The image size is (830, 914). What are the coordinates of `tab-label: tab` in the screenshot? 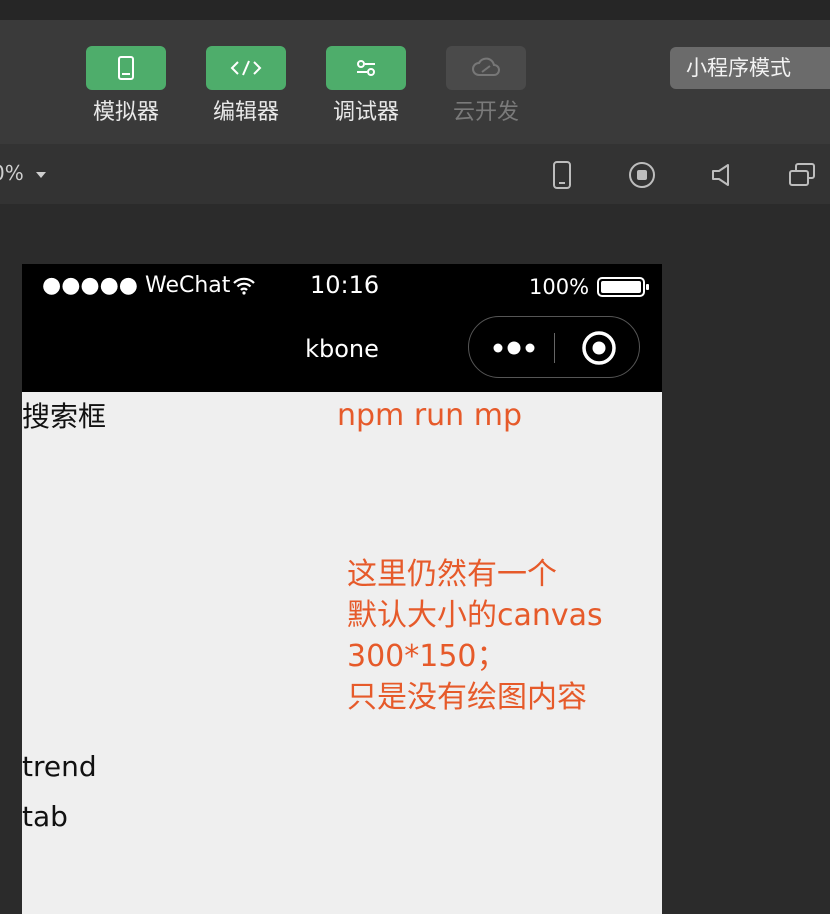 It's located at (45, 816).